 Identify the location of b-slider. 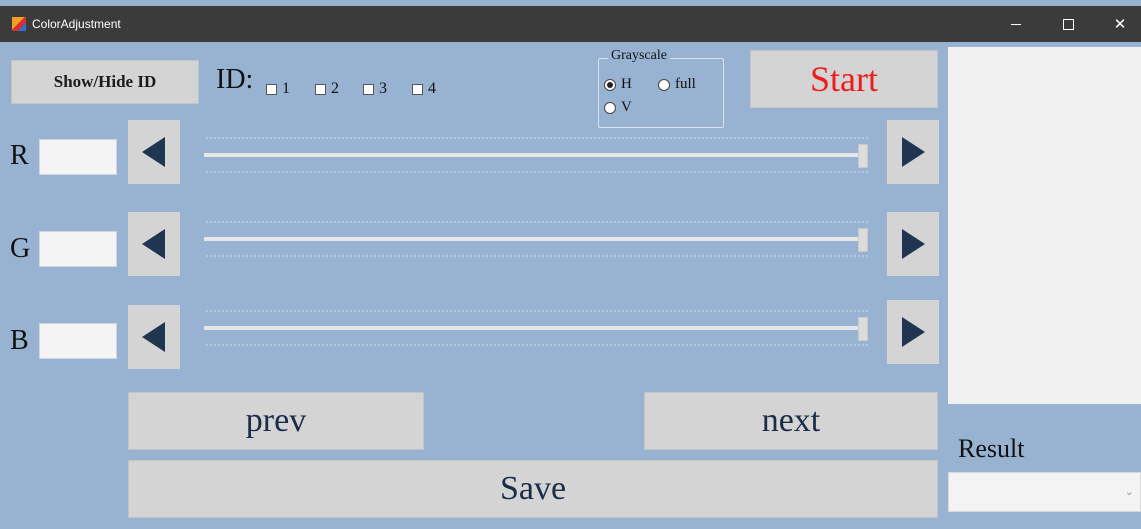
(539, 330).